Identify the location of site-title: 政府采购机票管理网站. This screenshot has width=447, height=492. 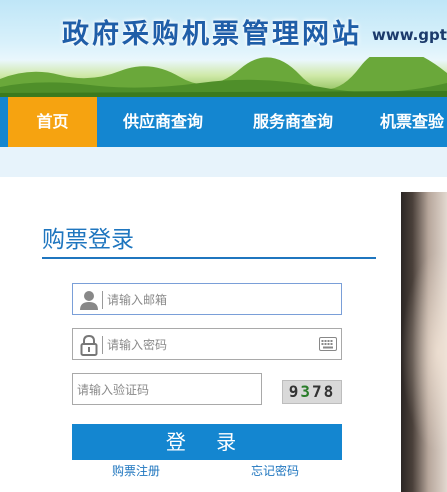
(212, 34).